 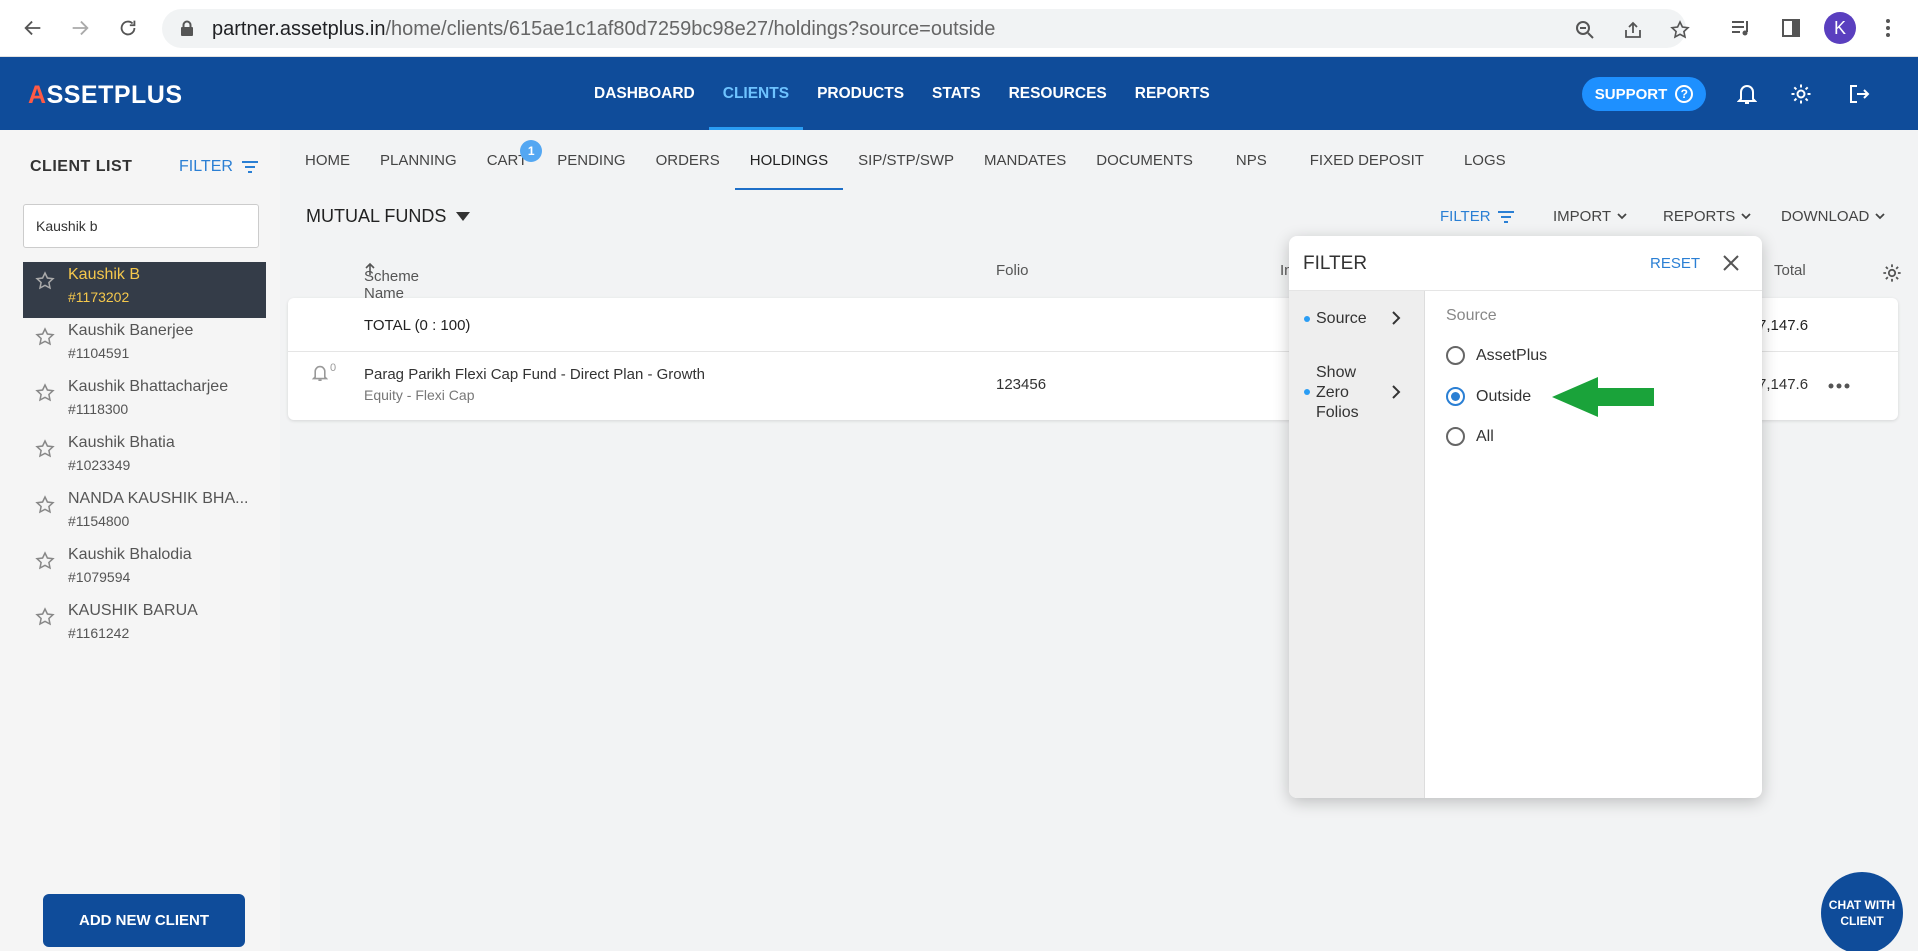 I want to click on client-filter-label: FILTER, so click(x=206, y=166).